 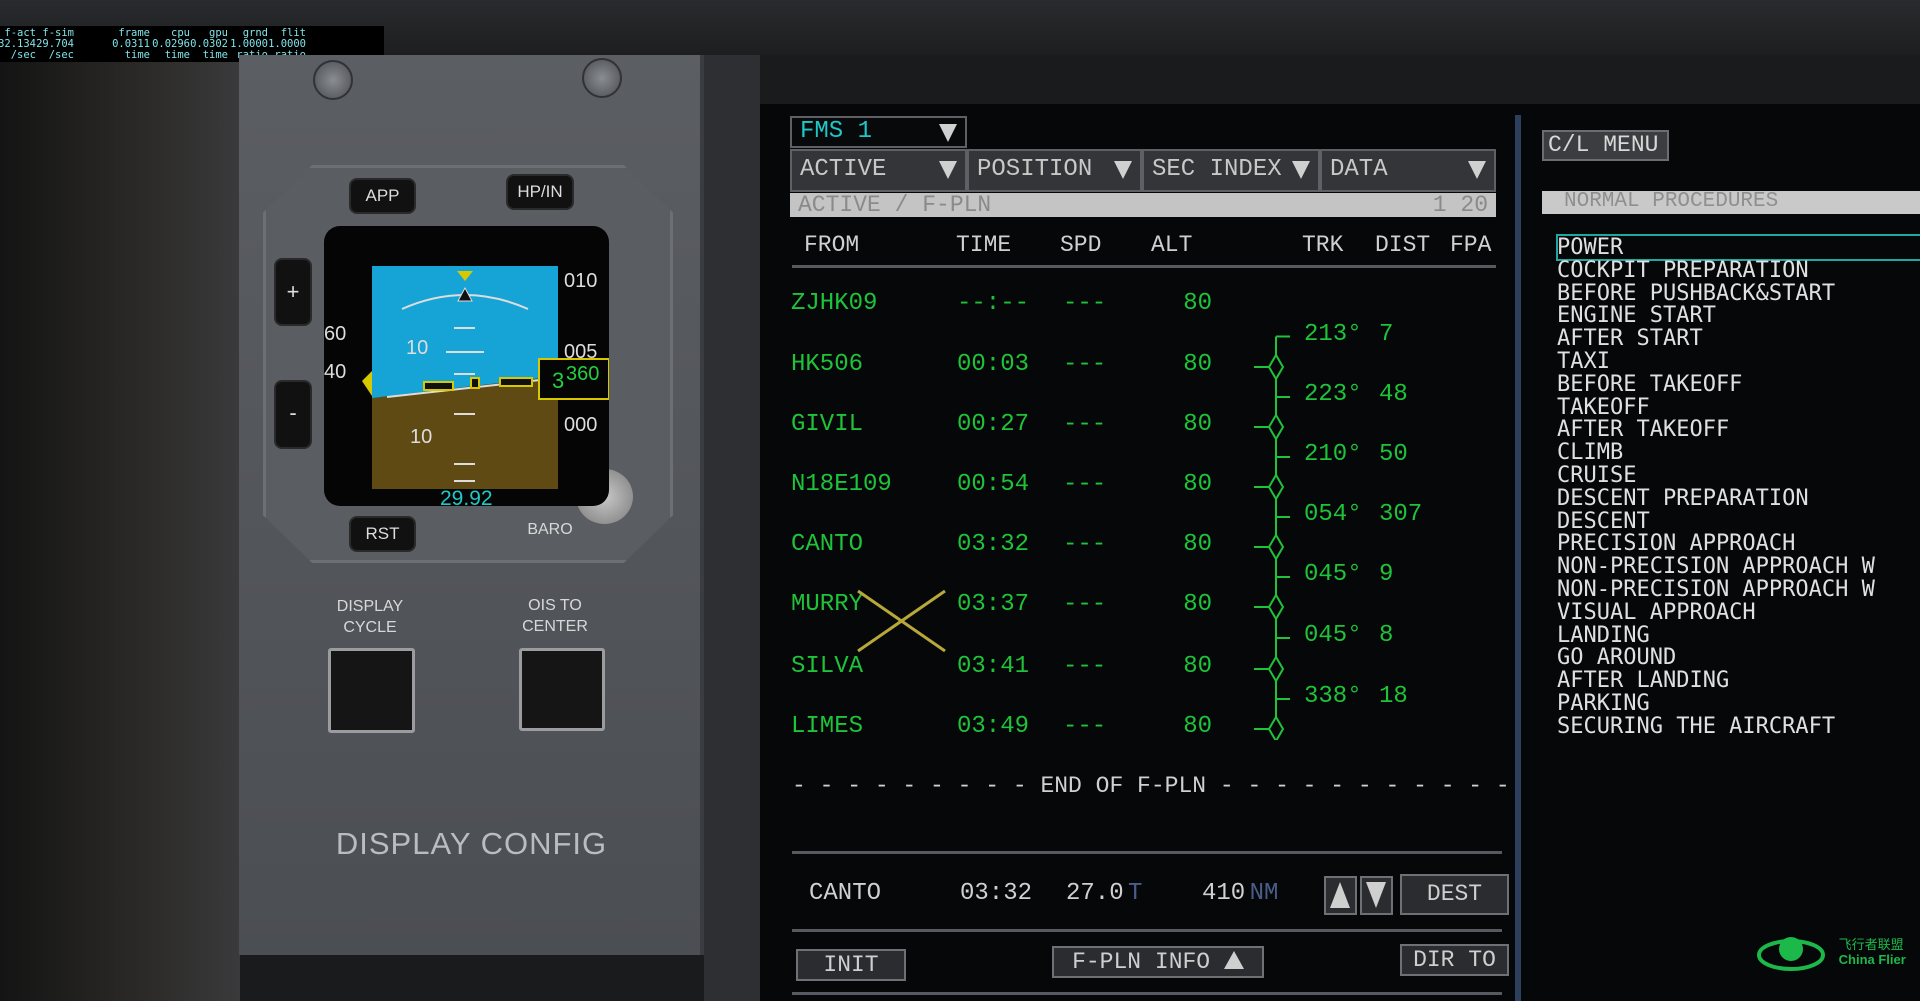 What do you see at coordinates (371, 690) in the screenshot?
I see `display-cycle-button` at bounding box center [371, 690].